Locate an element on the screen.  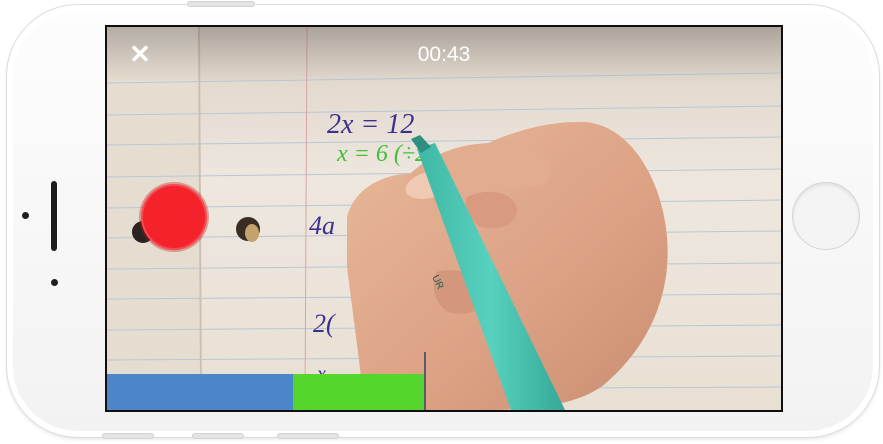
sensor-dot is located at coordinates (54, 282).